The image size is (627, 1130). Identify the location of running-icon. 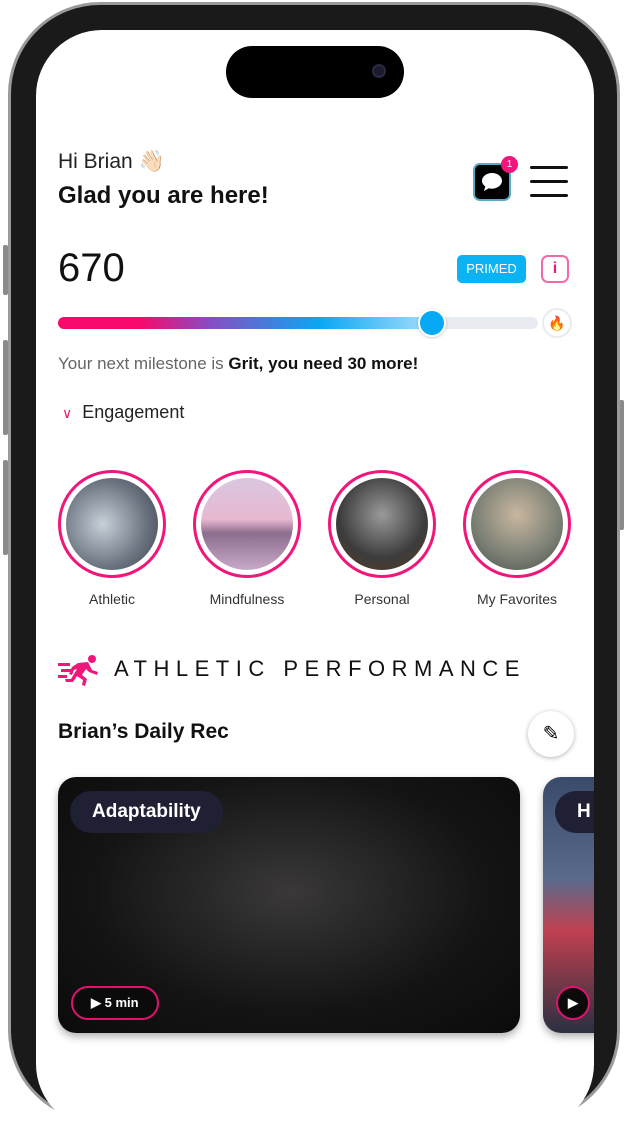
(78, 670).